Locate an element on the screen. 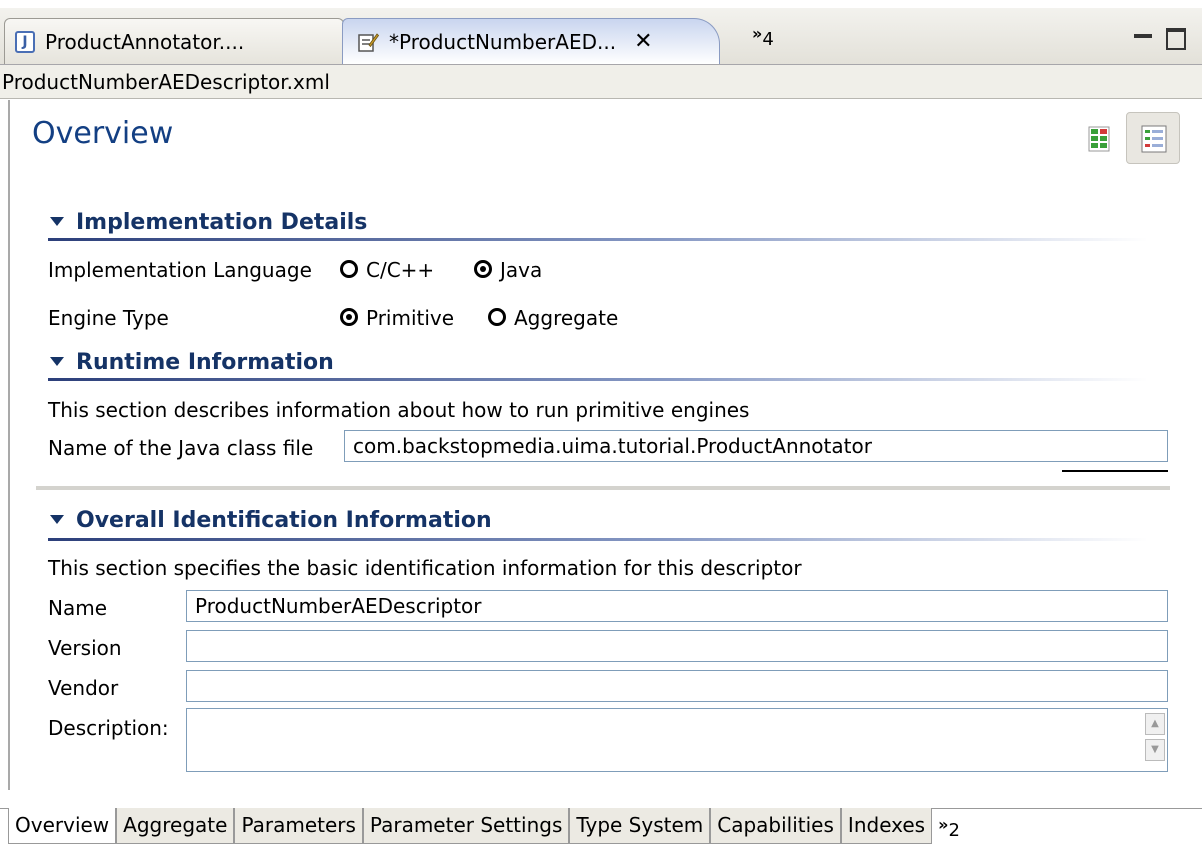 The width and height of the screenshot is (1202, 848). radio-cpp is located at coordinates (349, 269).